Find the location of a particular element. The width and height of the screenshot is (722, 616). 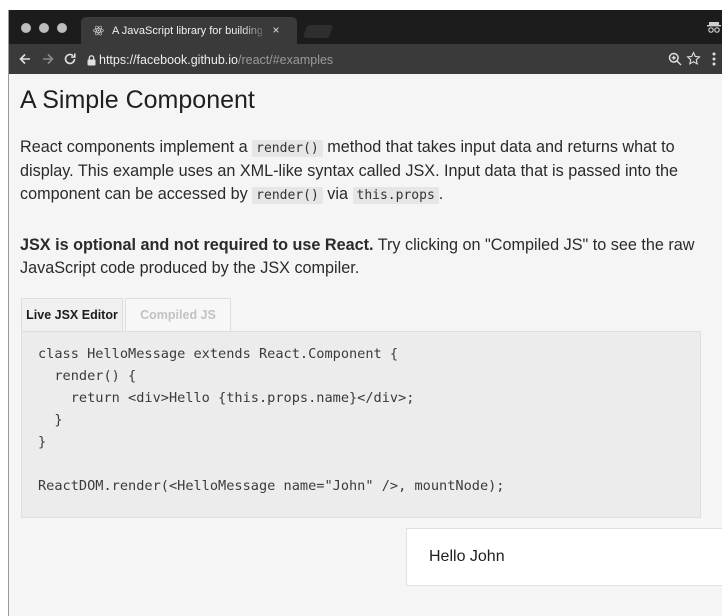

page-title: A Simple Component is located at coordinates (137, 100).